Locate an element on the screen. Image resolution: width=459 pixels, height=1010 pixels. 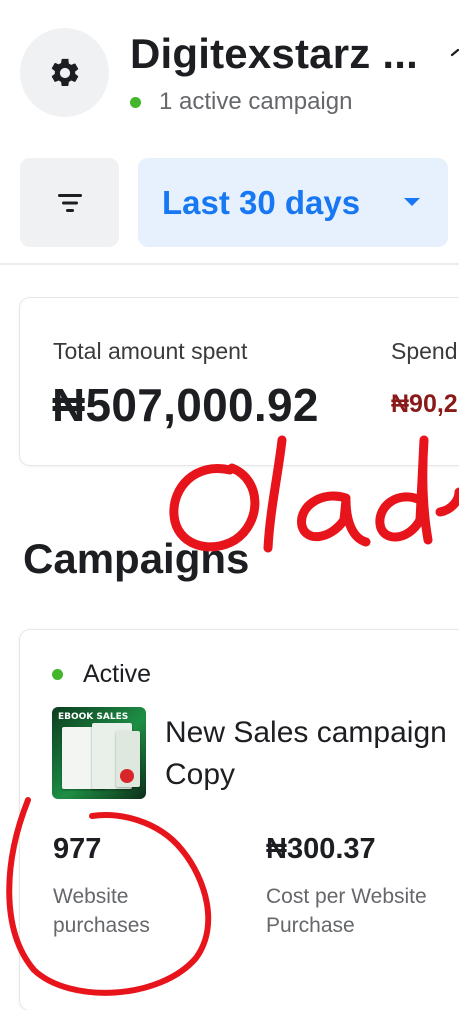
website-purchases-label: Website purchases is located at coordinates (101, 911).